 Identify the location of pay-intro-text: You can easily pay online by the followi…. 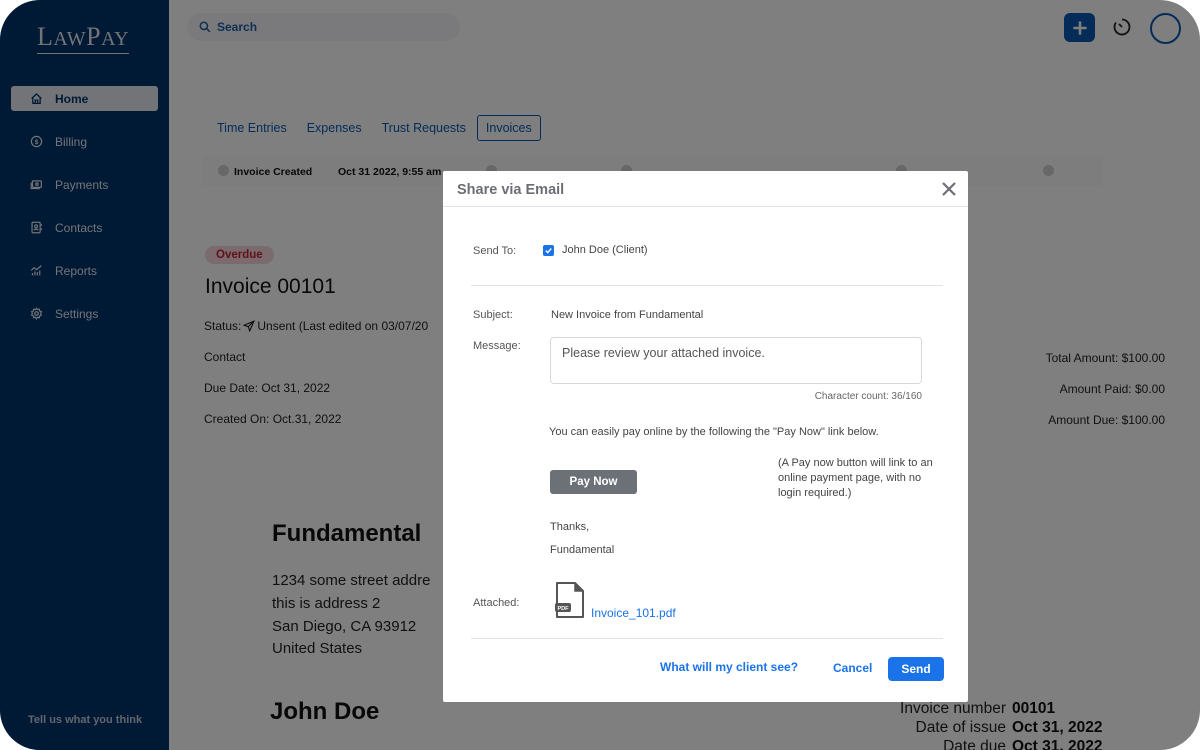
(714, 432).